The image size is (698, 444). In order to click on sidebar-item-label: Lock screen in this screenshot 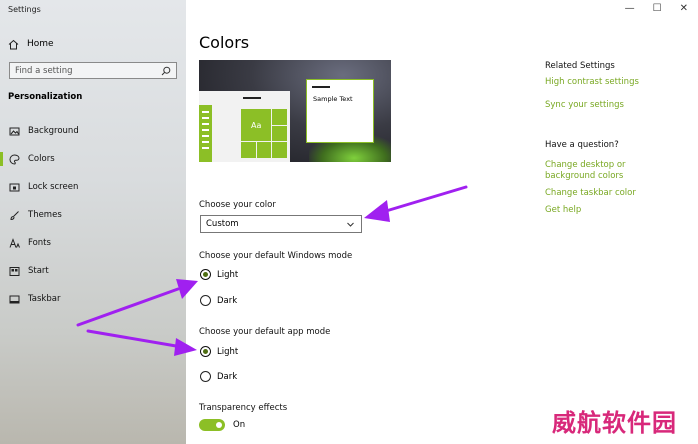, I will do `click(53, 187)`.